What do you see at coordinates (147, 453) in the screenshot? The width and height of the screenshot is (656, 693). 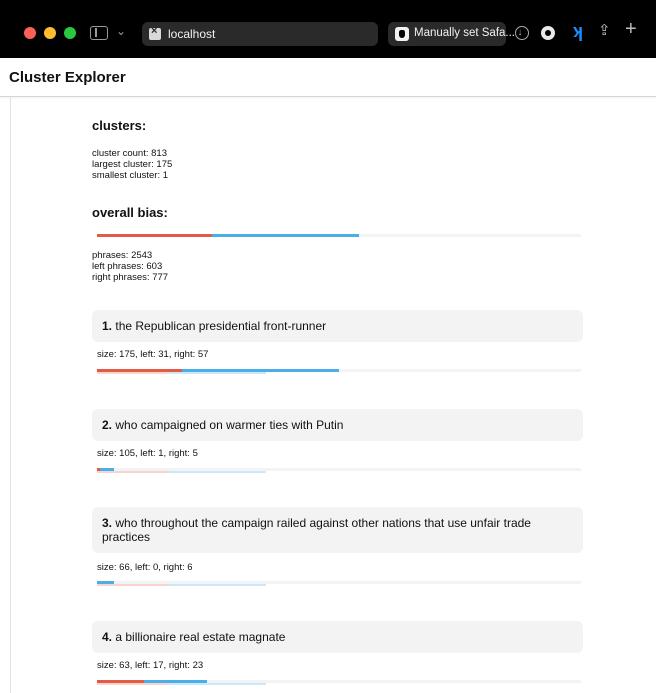 I see `cluster-size-text: size: 105, left: 1, right: 5` at bounding box center [147, 453].